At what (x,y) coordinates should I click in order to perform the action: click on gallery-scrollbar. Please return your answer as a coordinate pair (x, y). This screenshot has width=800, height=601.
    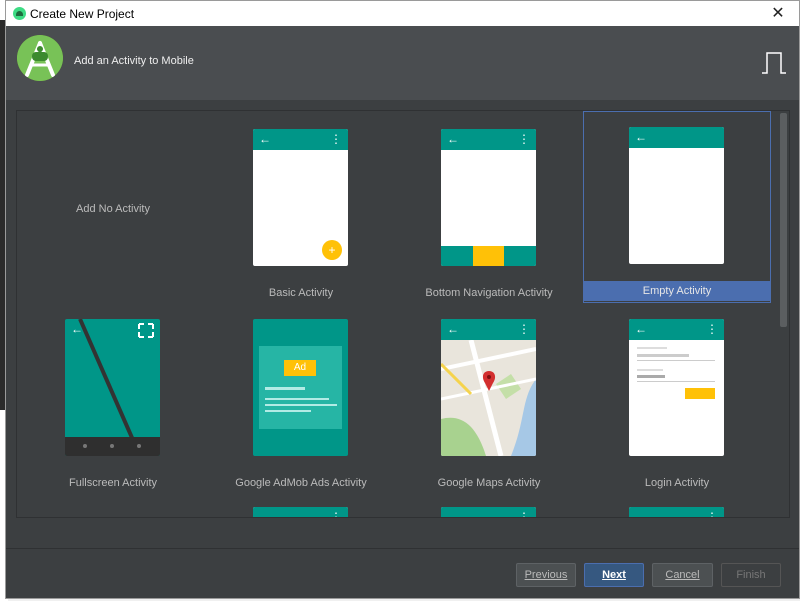
    Looking at the image, I should click on (783, 220).